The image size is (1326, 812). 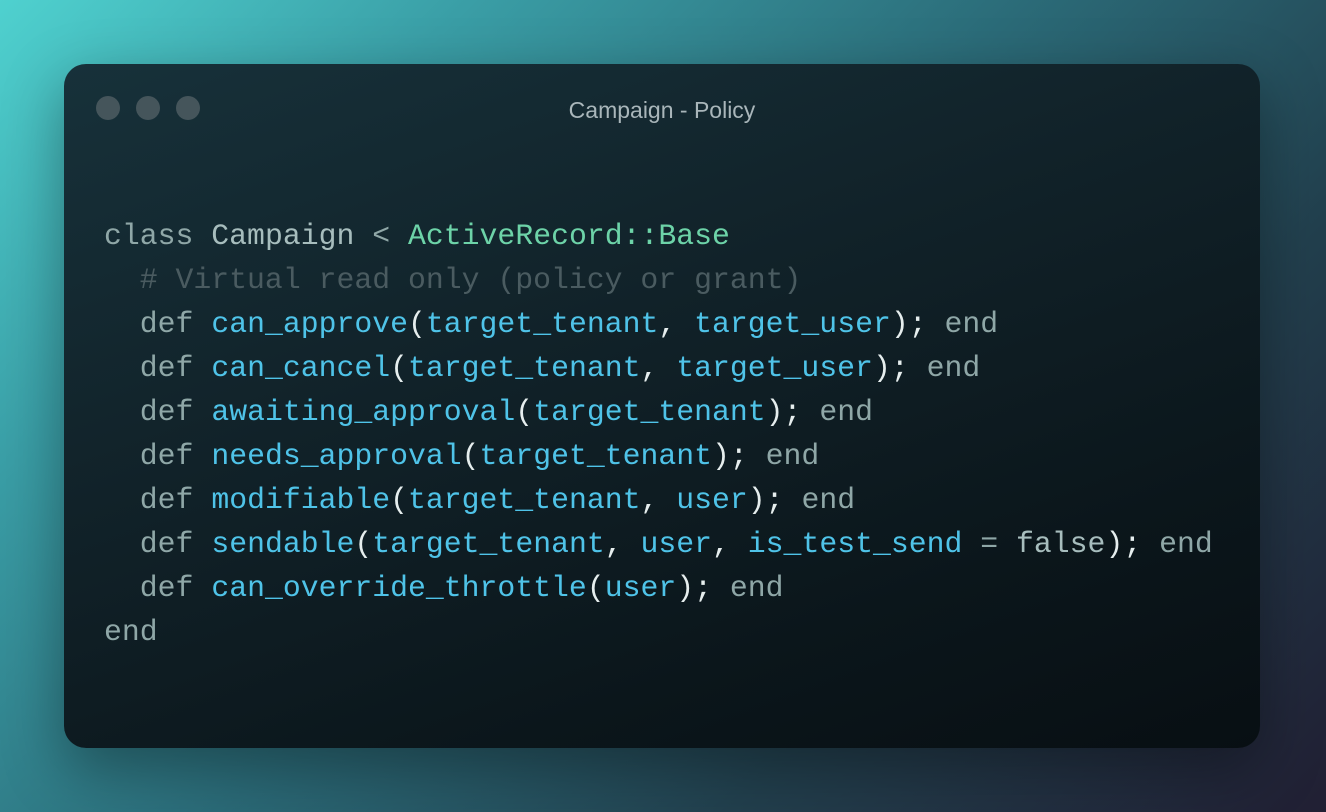 What do you see at coordinates (569, 236) in the screenshot?
I see `base-class: ActiveRecord::Base` at bounding box center [569, 236].